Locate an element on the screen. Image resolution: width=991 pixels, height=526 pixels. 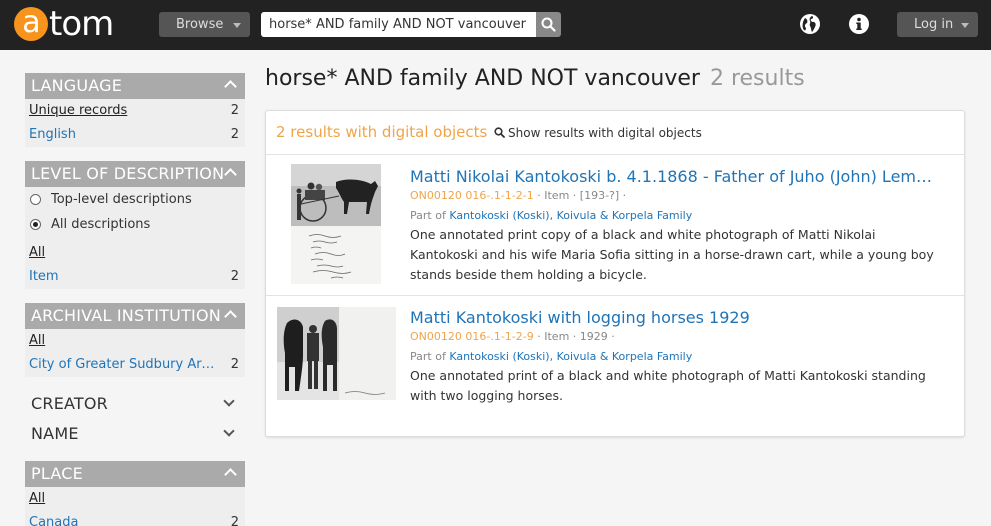
facet-level-header: LEVEL OF DESCRIPTION is located at coordinates (135, 174).